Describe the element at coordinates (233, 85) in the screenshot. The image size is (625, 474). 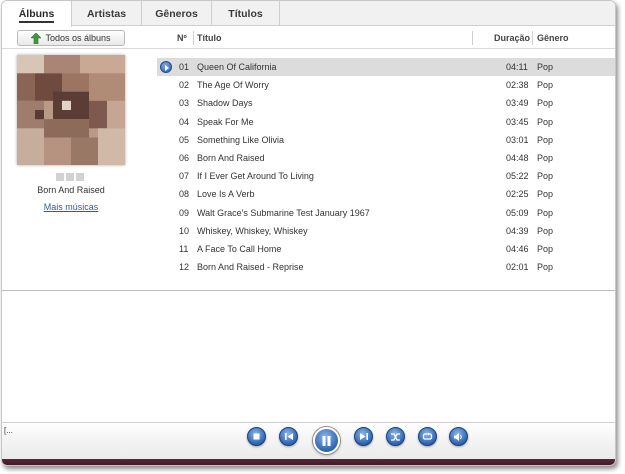
I see `track-title: The Age Of Worry` at that location.